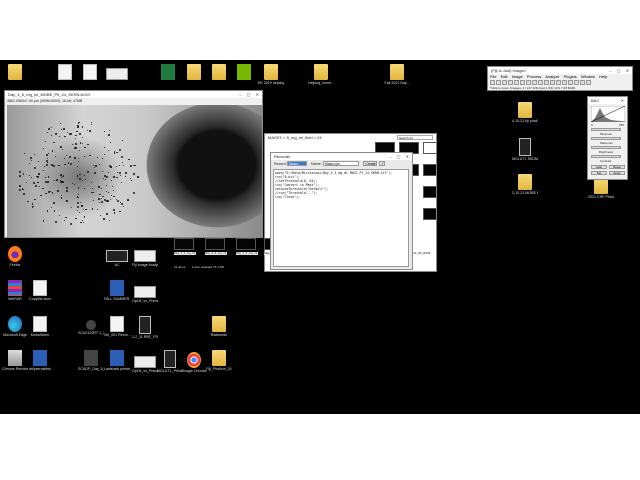 The width and height of the screenshot is (640, 480). What do you see at coordinates (370, 163) in the screenshot?
I see `create-button: Create` at bounding box center [370, 163].